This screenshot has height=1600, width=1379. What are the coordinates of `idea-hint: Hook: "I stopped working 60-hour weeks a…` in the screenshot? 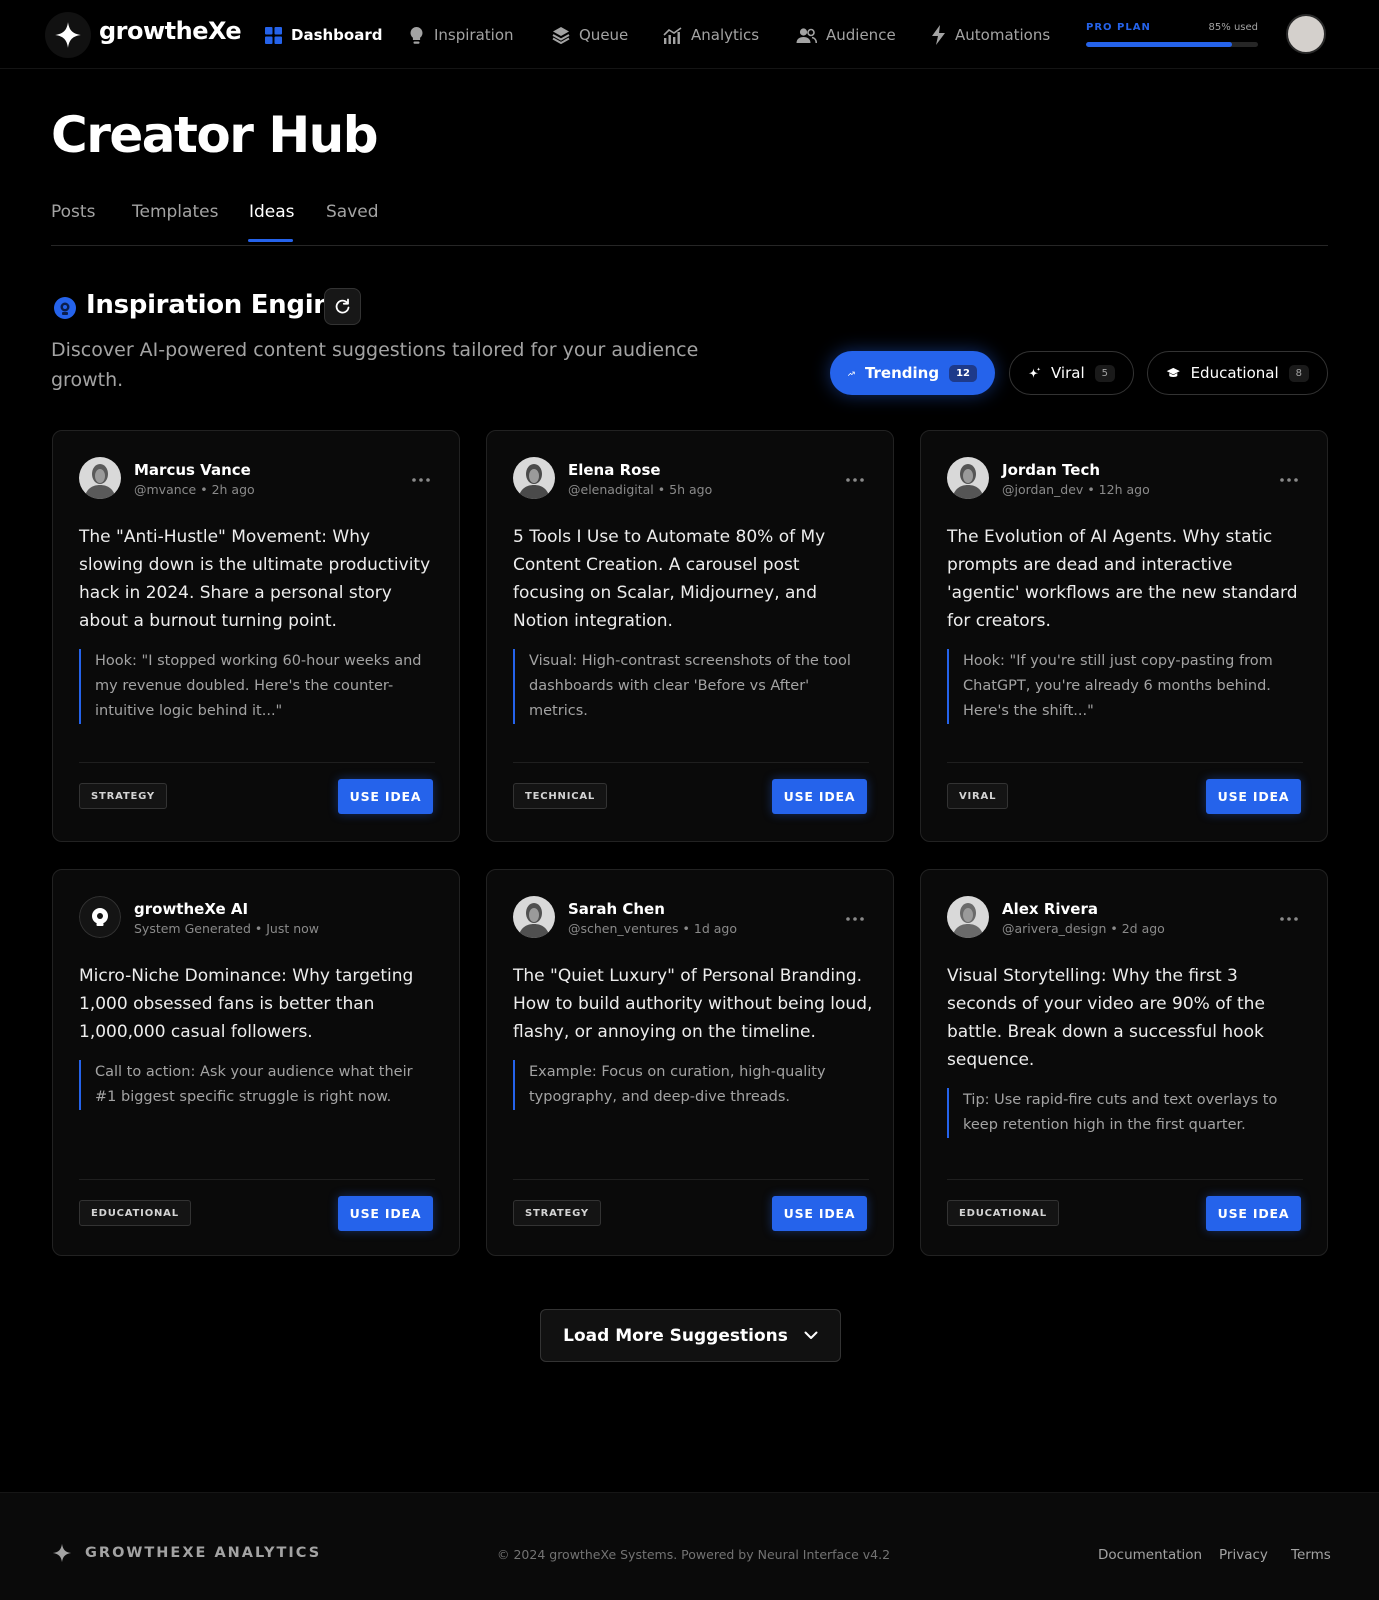 It's located at (258, 686).